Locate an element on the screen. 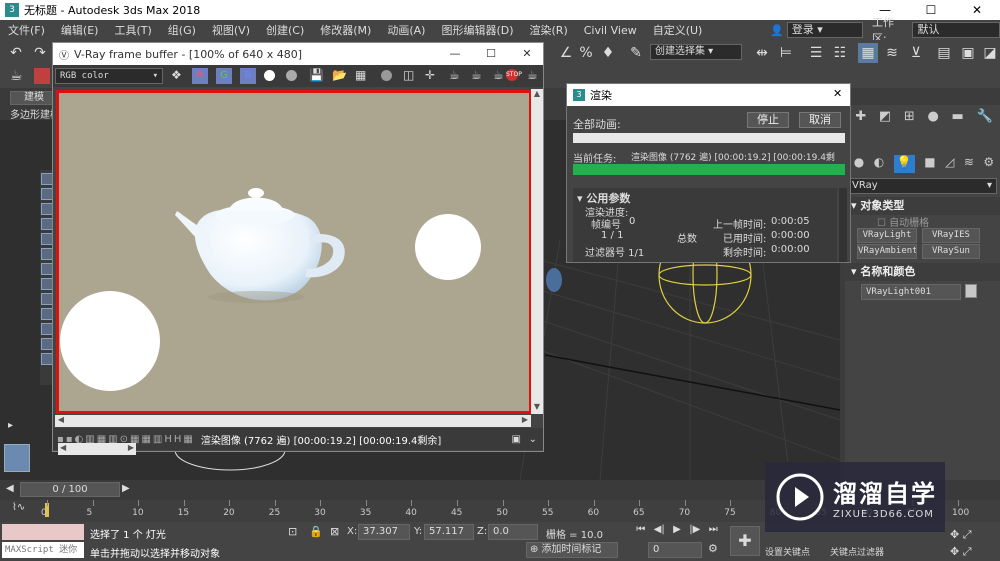  menu-rendering: 渲染(R) is located at coordinates (549, 30).